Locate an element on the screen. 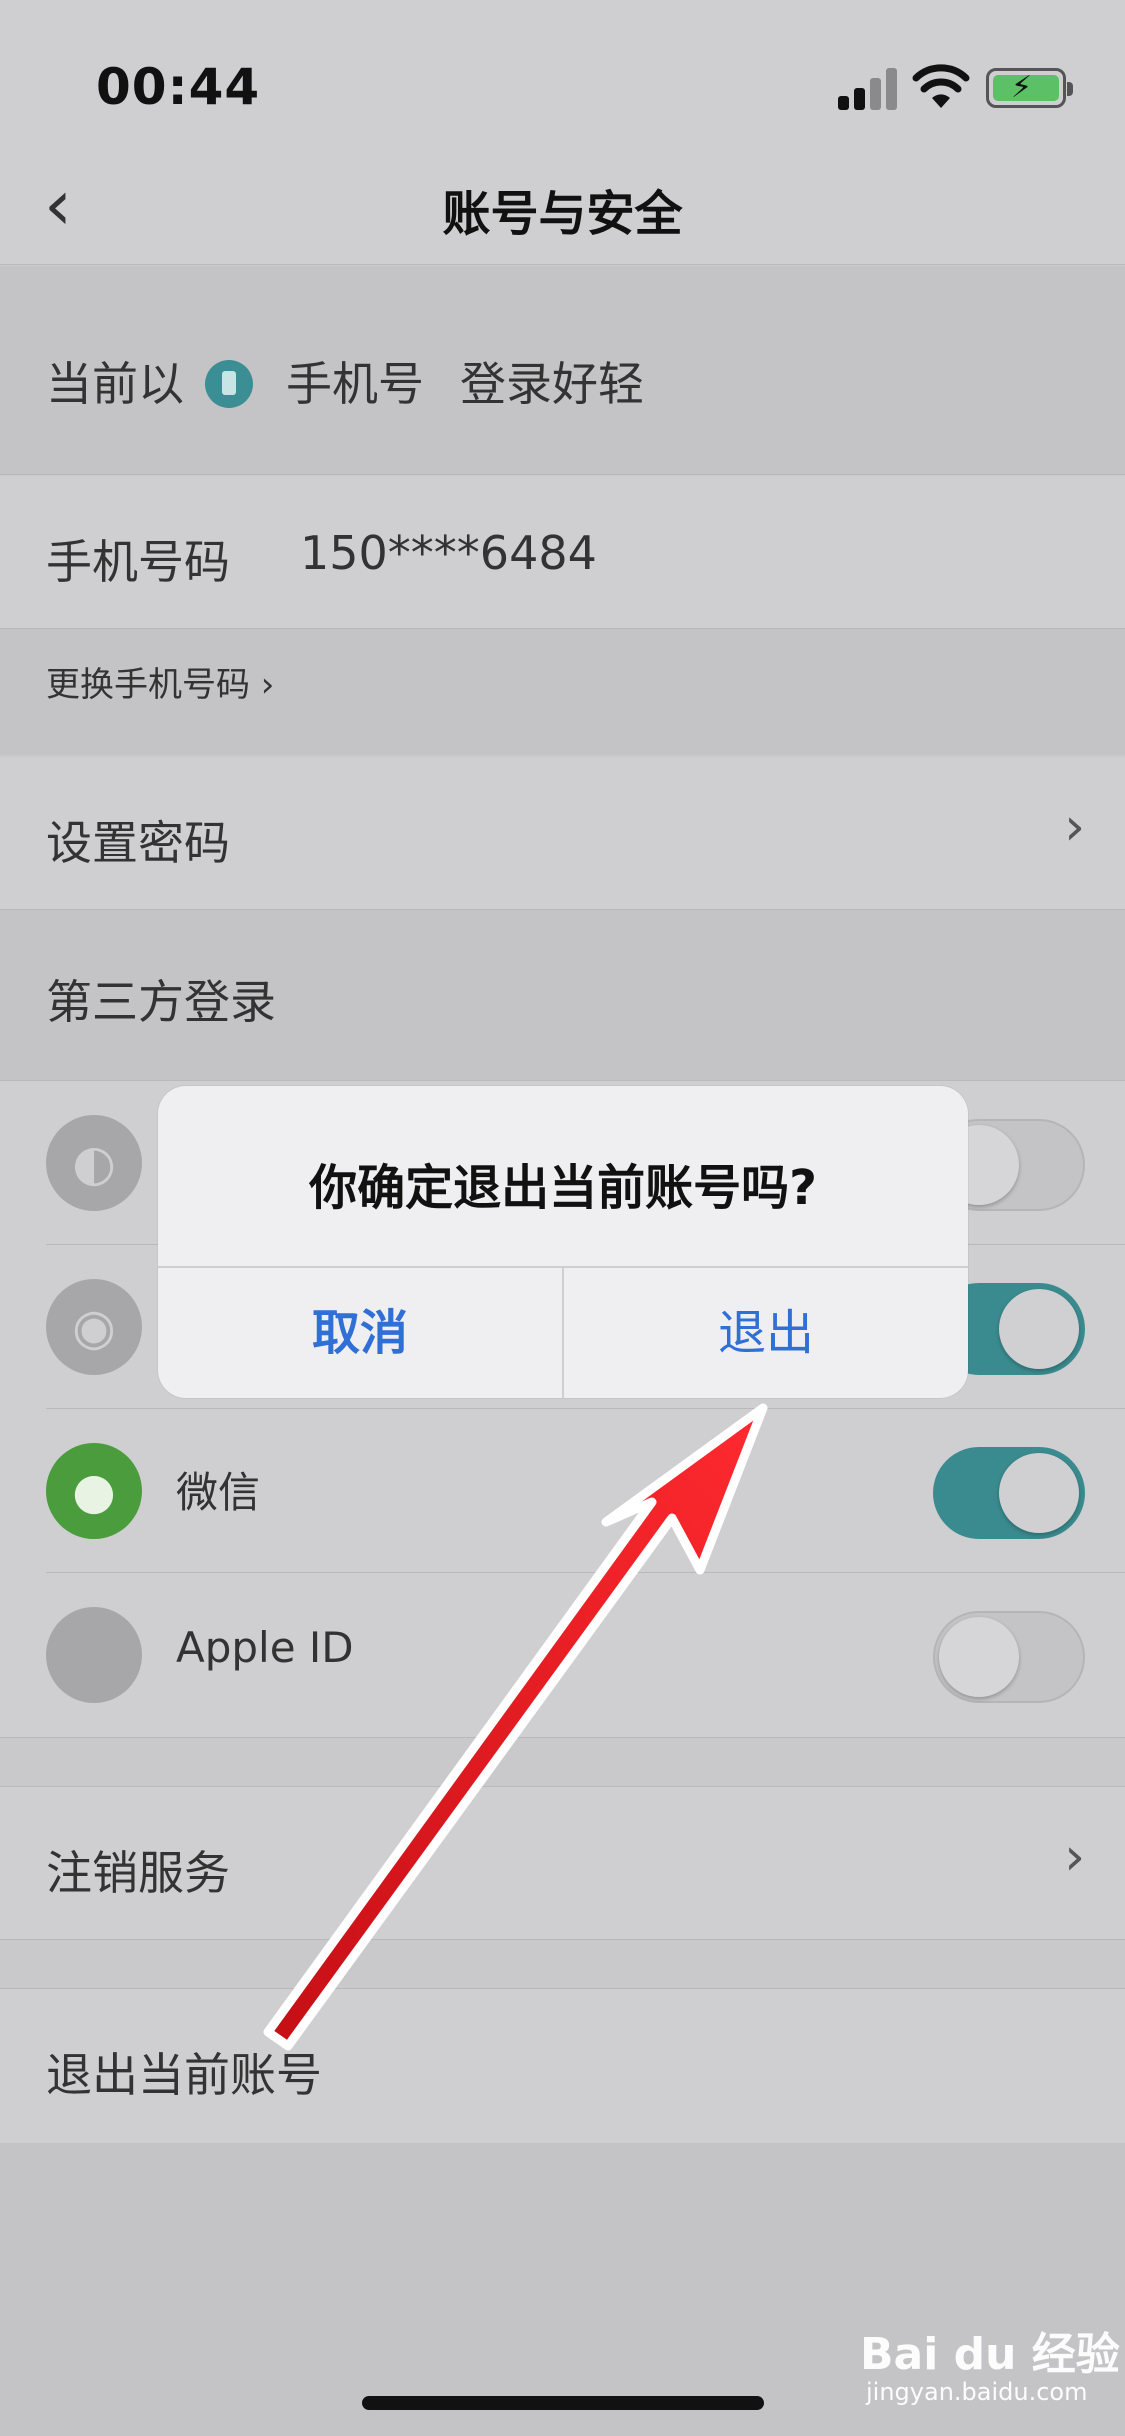 This screenshot has height=2436, width=1125. cancel-service-label: 注销服务 is located at coordinates (138, 1873).